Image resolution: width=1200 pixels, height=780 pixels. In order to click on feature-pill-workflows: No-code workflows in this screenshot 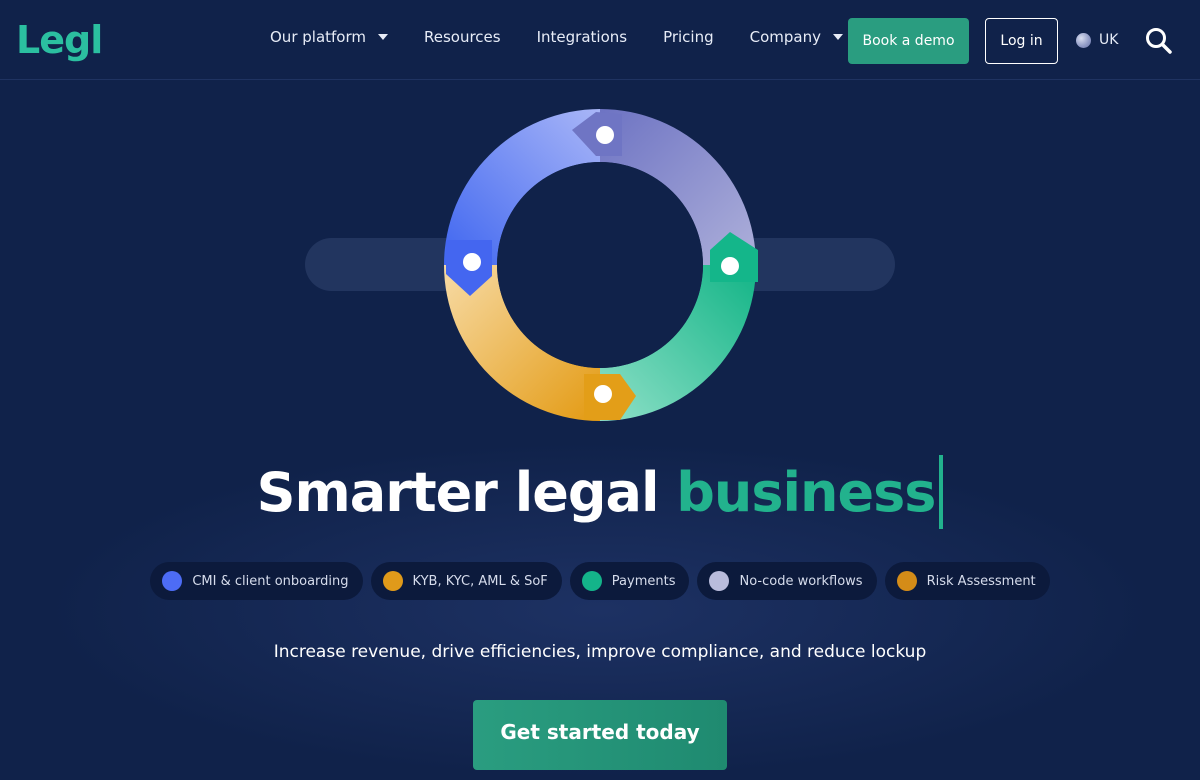, I will do `click(787, 581)`.